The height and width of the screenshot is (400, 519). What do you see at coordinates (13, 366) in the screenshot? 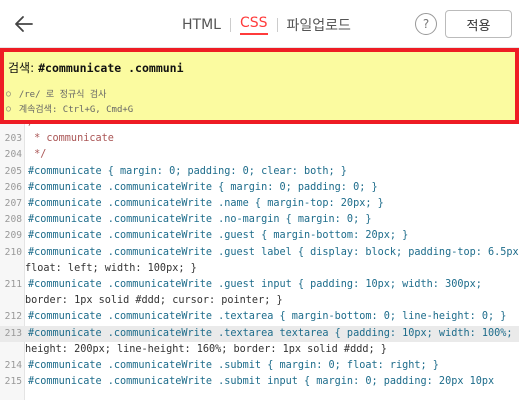
I see `line-number: 214` at bounding box center [13, 366].